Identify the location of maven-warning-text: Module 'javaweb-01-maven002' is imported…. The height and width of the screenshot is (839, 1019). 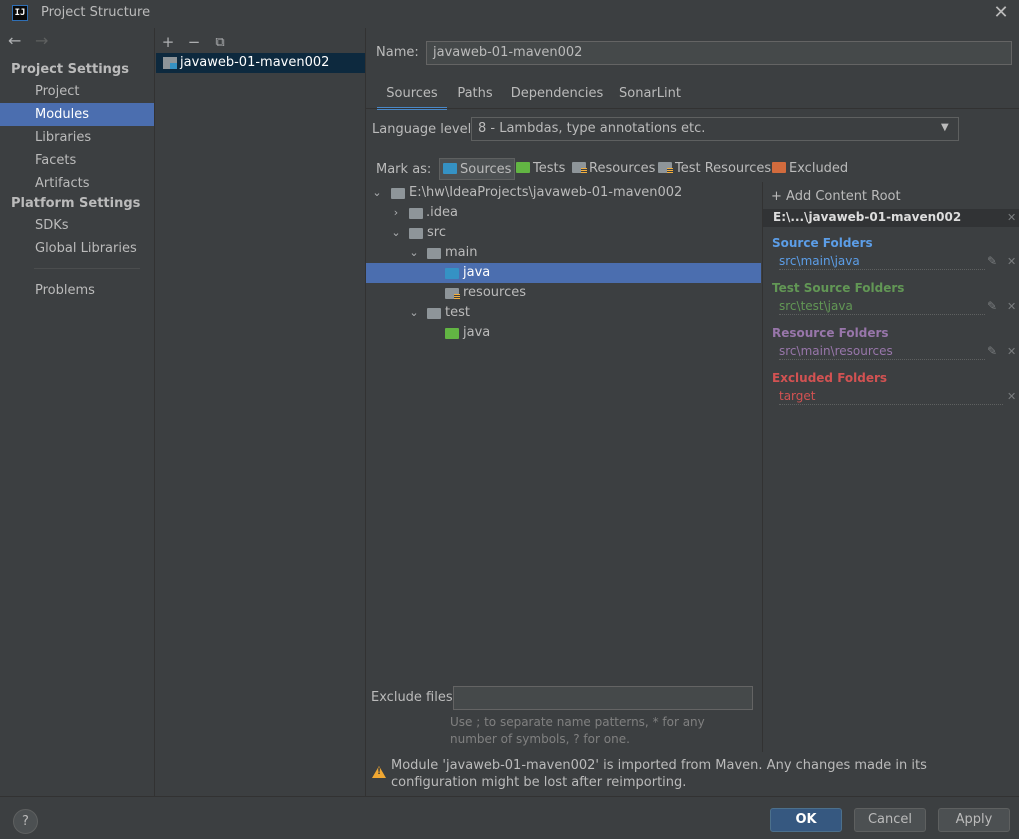
(659, 774).